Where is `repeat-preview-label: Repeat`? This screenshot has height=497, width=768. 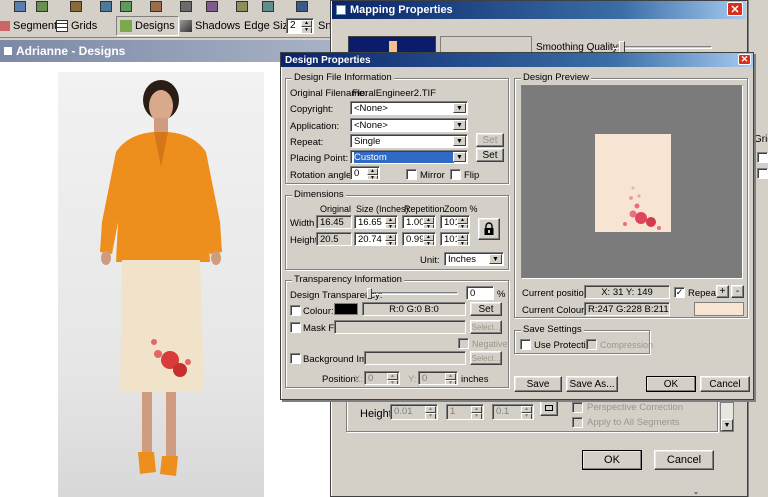 repeat-preview-label: Repeat is located at coordinates (703, 293).